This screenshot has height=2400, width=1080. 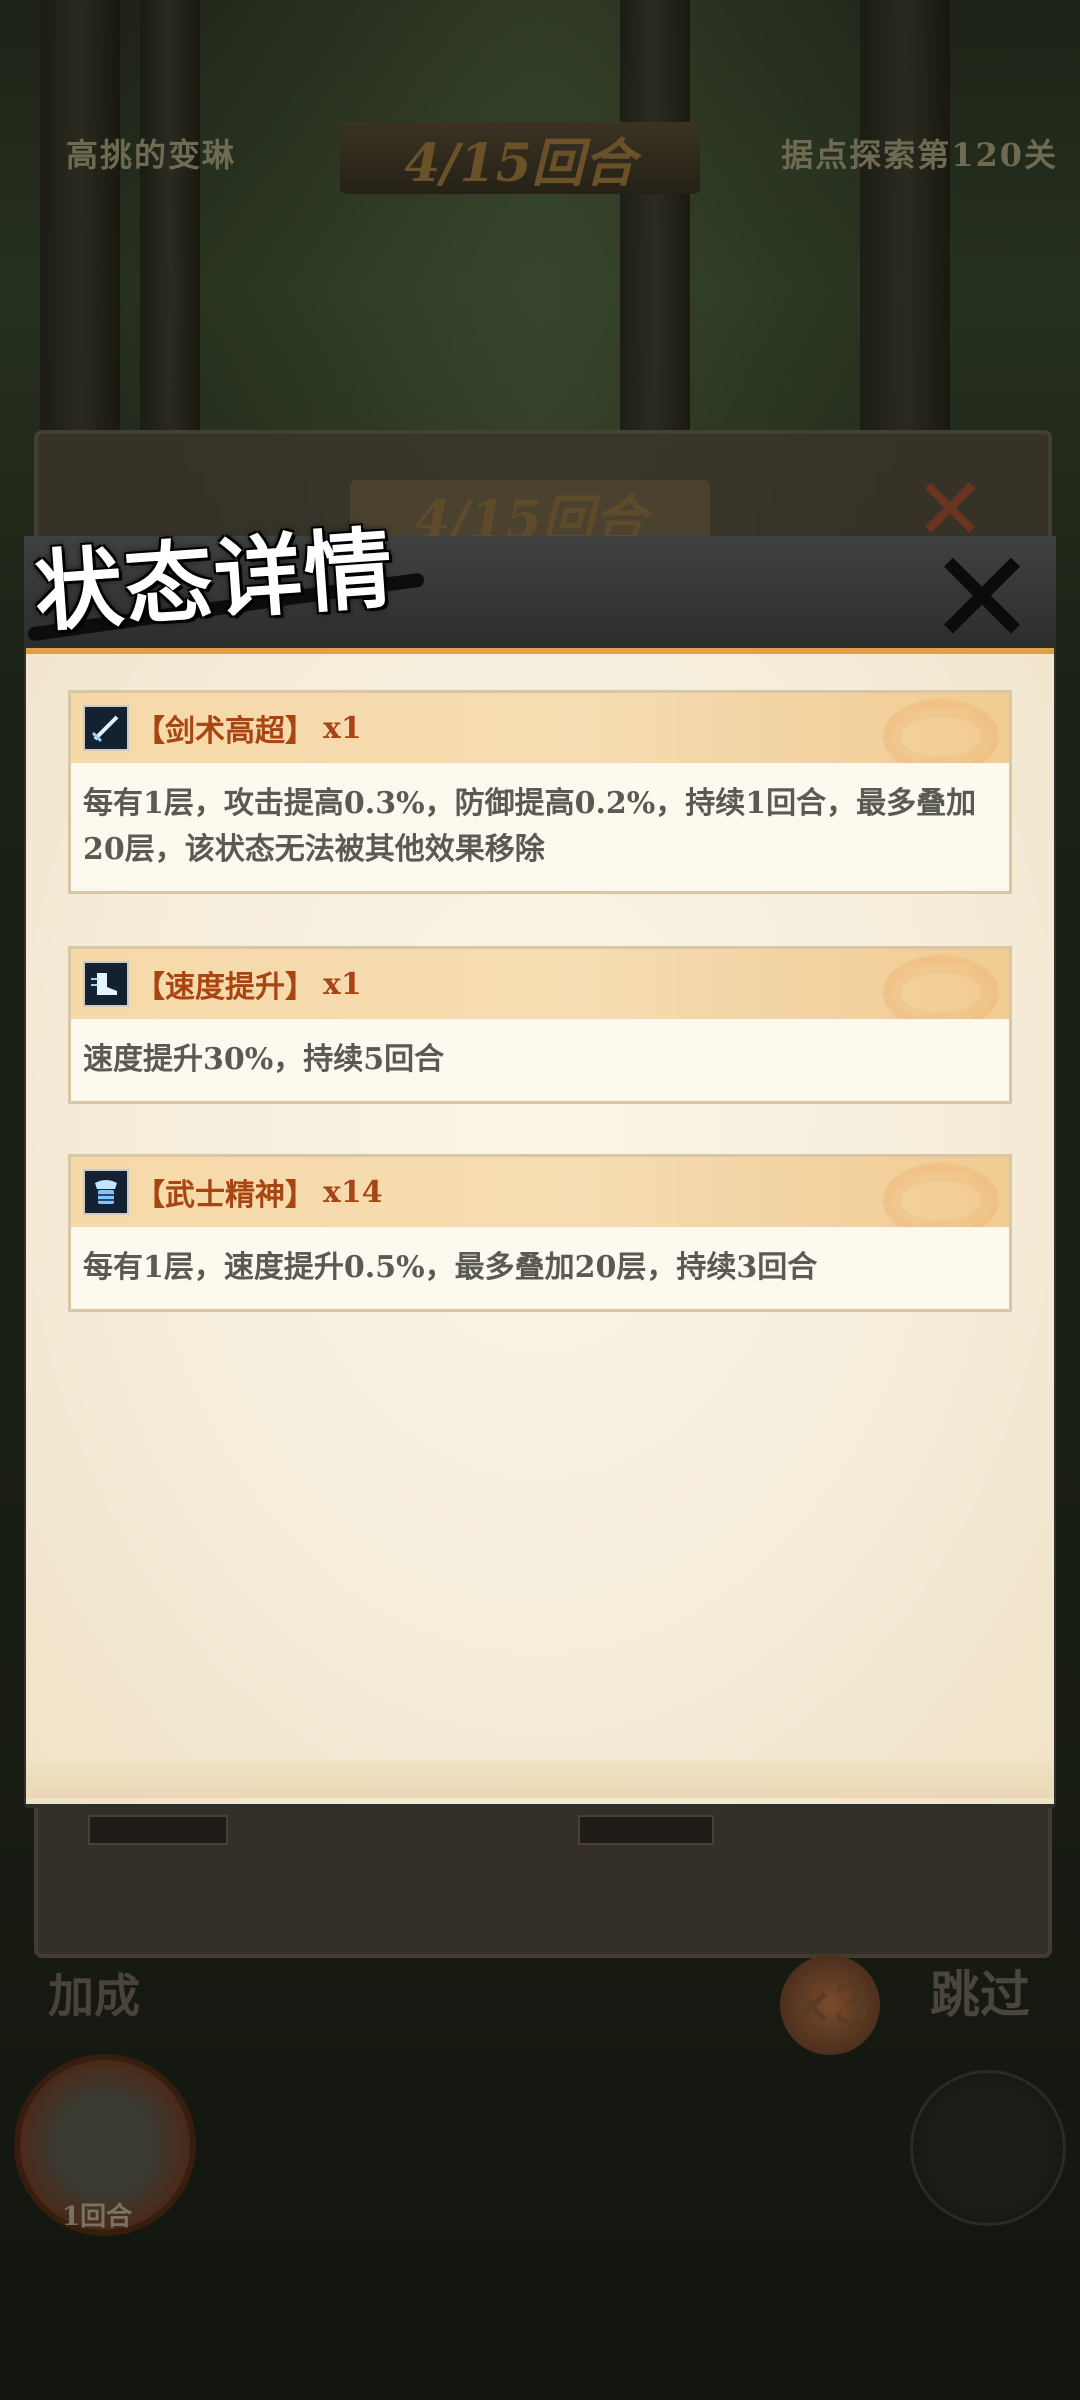 What do you see at coordinates (151, 155) in the screenshot?
I see `enemy-name: 高挑的变琳` at bounding box center [151, 155].